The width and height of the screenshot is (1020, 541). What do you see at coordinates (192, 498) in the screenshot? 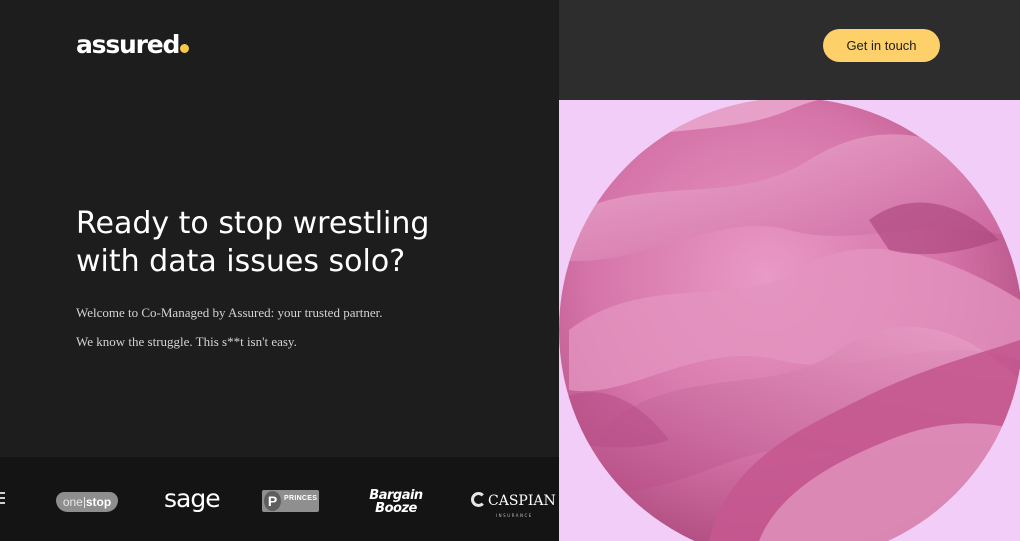
I see `sage-logo: sage` at bounding box center [192, 498].